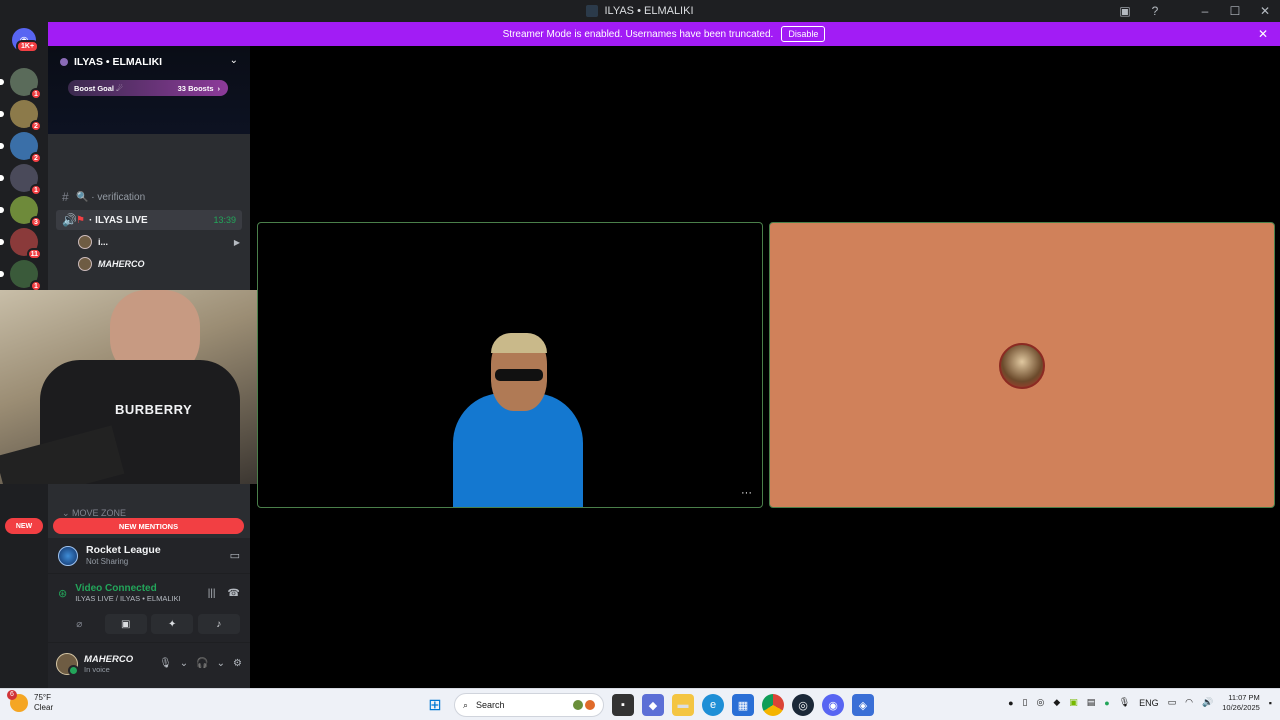 The image size is (1280, 720). Describe the element at coordinates (149, 220) in the screenshot. I see `channel-ilyas-live: 🔊 ⚑ · ILYAS LIVE 13:39` at that location.